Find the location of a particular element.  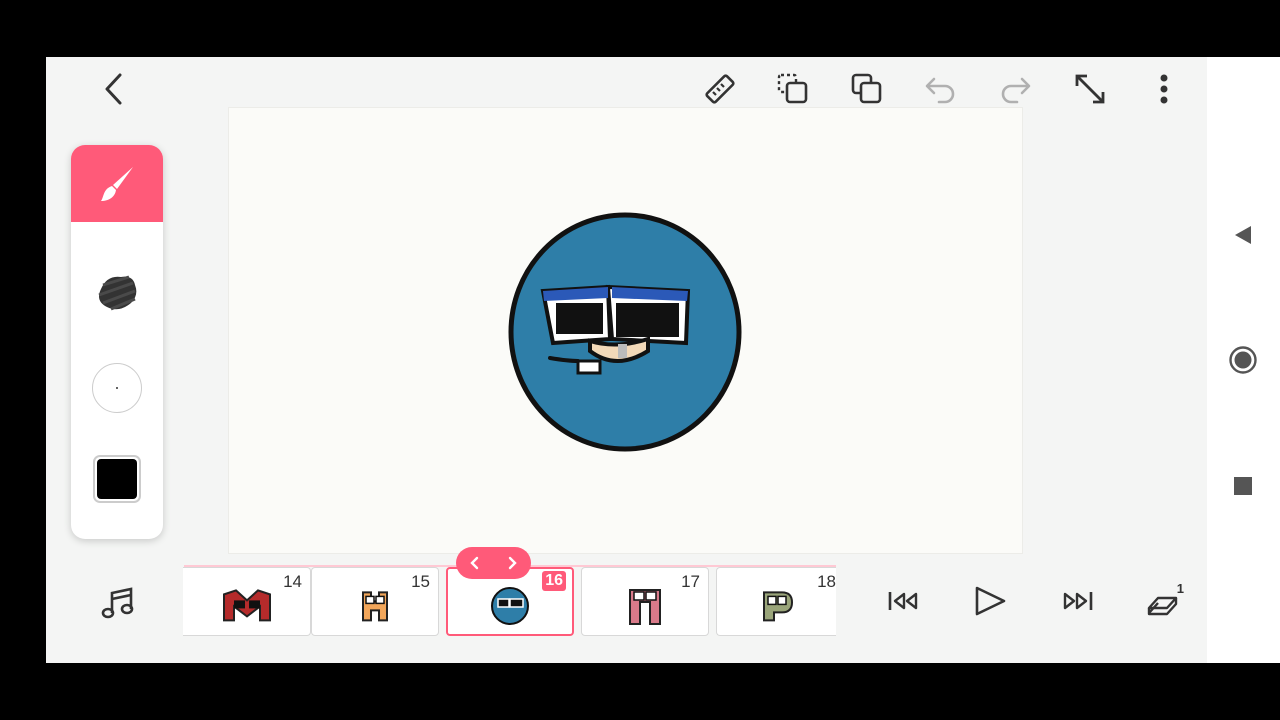

nav-recents-icon is located at coordinates (1243, 486).